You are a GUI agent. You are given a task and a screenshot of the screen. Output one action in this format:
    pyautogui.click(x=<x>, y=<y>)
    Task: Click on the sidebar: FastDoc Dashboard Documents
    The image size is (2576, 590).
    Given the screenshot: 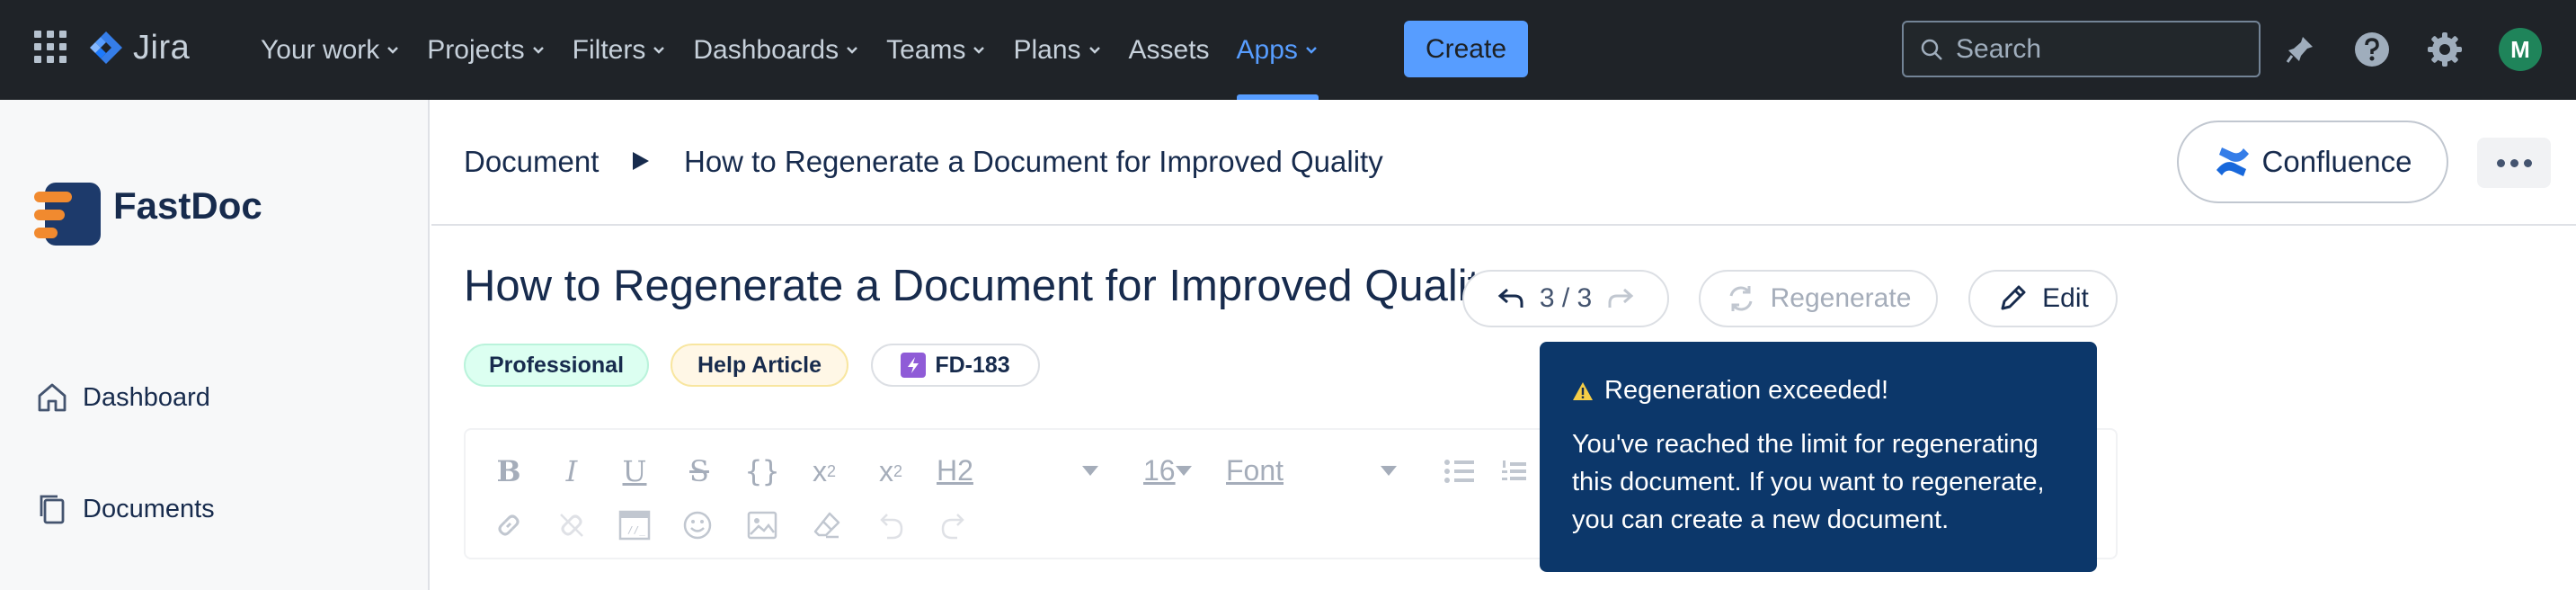 What is the action you would take?
    pyautogui.click(x=215, y=345)
    